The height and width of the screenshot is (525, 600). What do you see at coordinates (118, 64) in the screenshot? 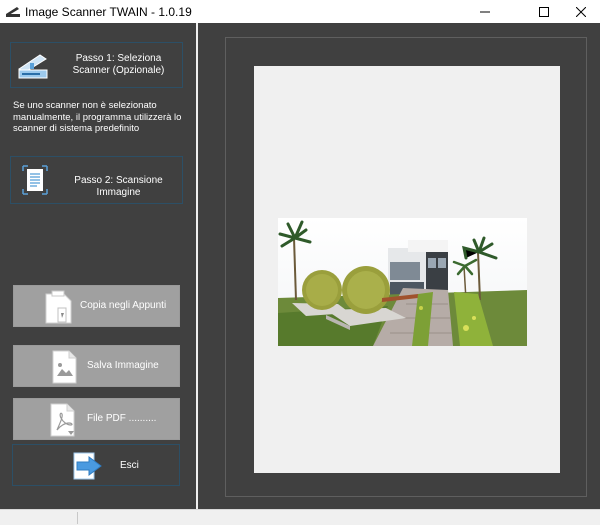
I see `select-scanner-label: Passo 1: Seleziona Scanner (Opzionale)` at bounding box center [118, 64].